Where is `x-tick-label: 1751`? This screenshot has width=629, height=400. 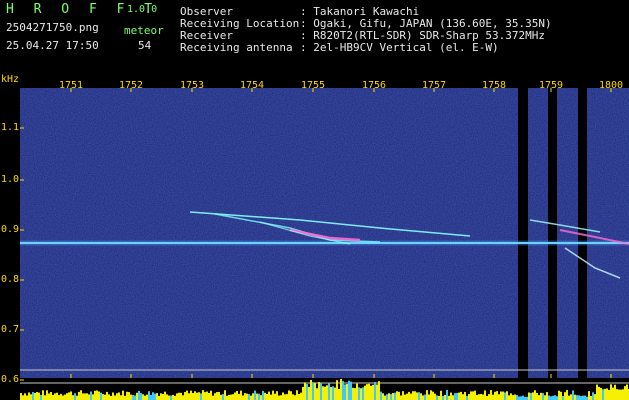 x-tick-label: 1751 is located at coordinates (71, 85).